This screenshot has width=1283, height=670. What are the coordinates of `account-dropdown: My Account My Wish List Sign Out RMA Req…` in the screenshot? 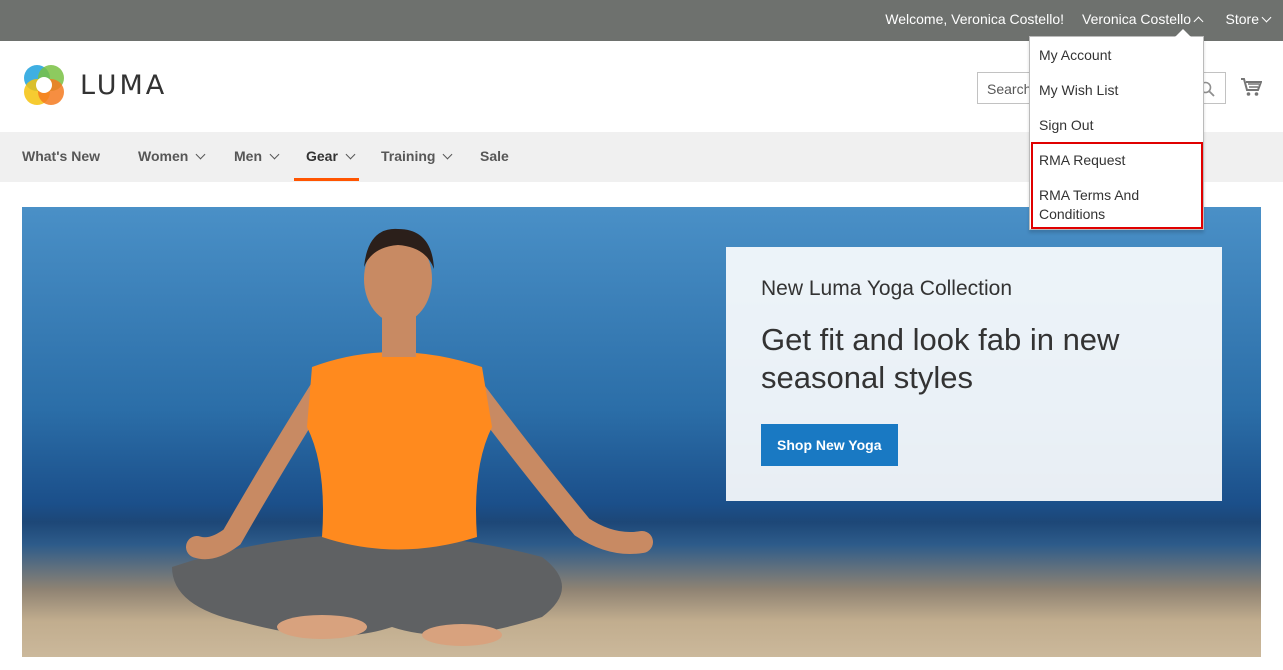 It's located at (1116, 129).